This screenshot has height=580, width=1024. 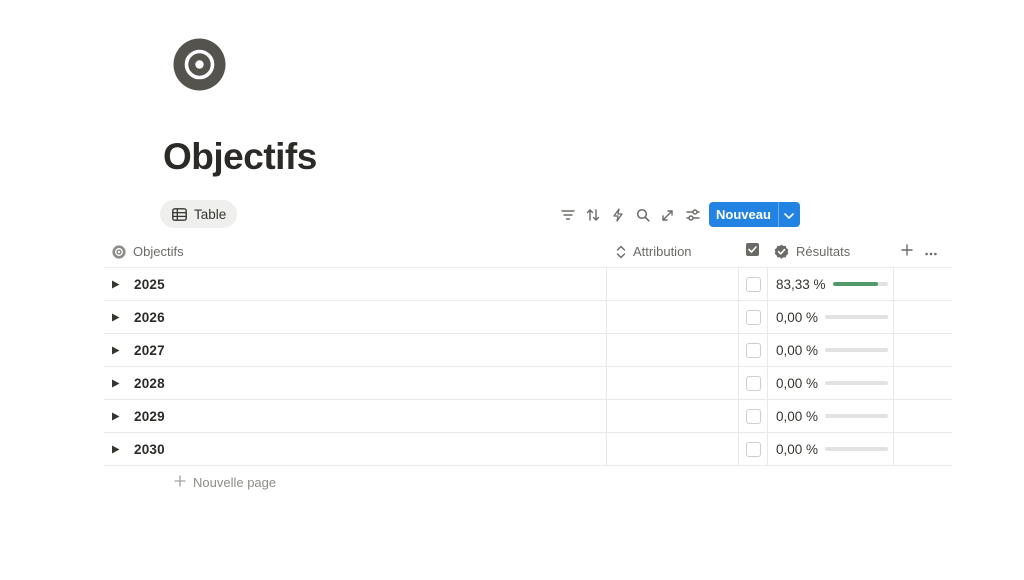 I want to click on table-row: 2030 0,00 %, so click(x=528, y=449).